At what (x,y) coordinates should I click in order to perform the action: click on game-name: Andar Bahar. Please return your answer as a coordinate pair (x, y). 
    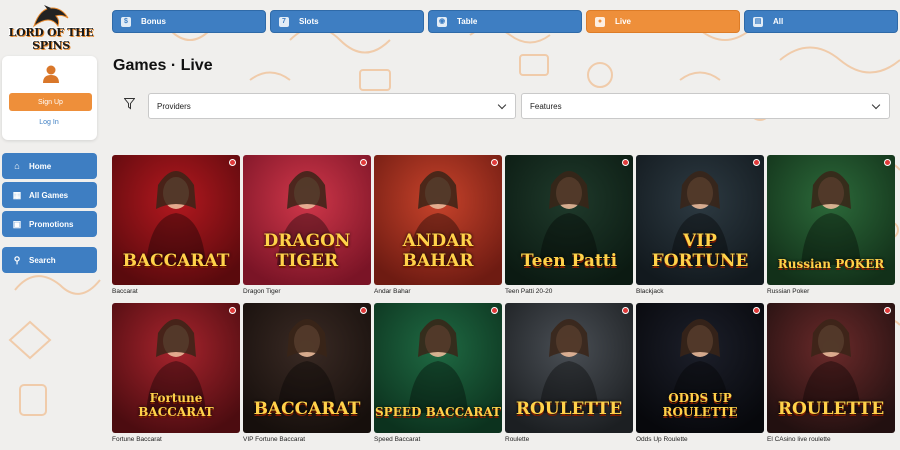
    Looking at the image, I should click on (438, 291).